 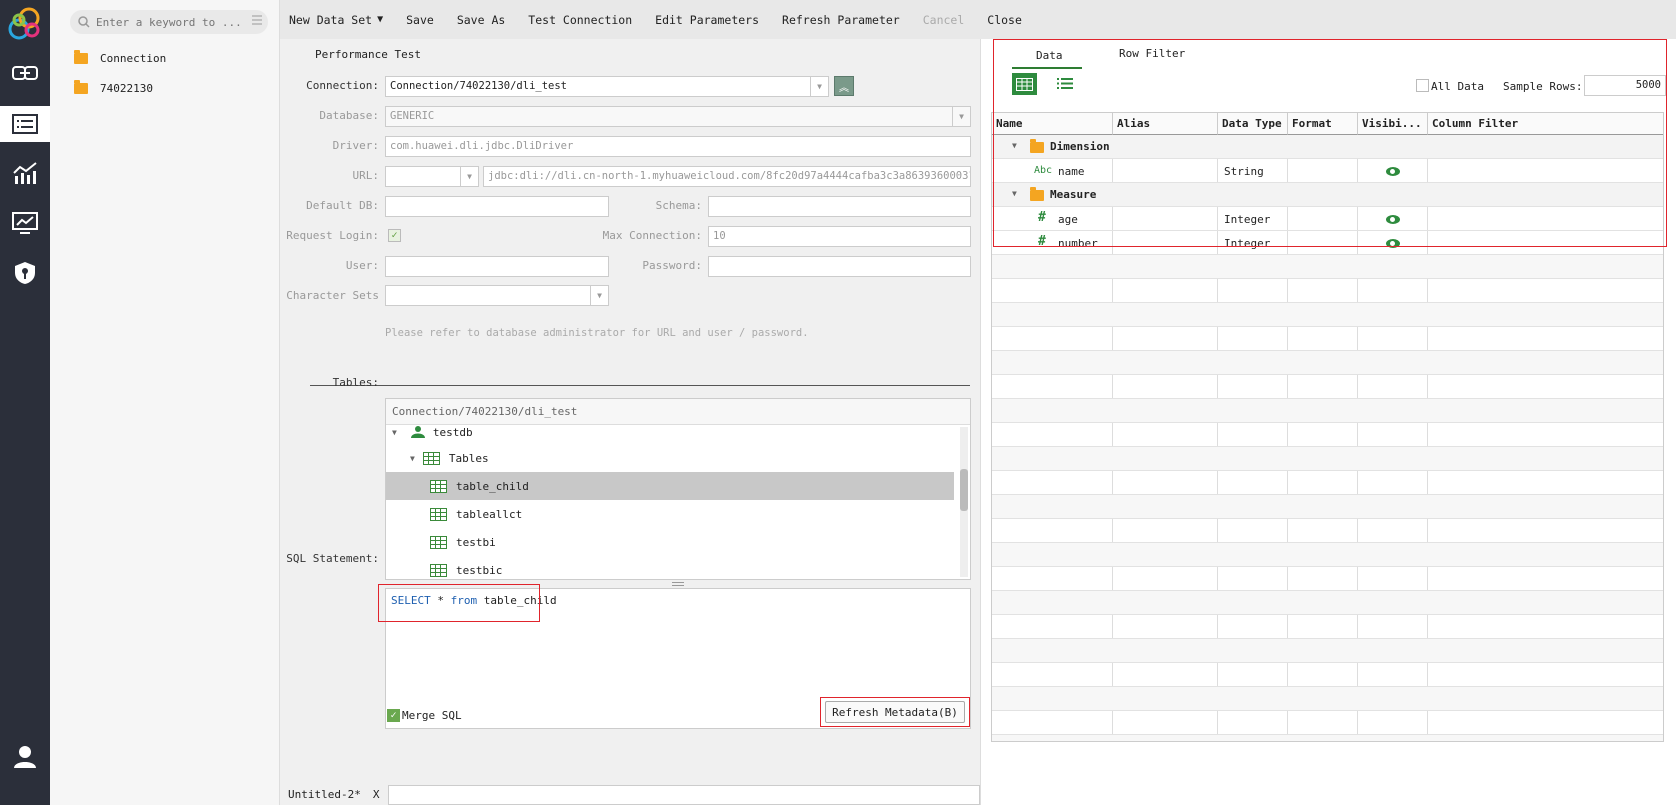 I want to click on shield-icon, so click(x=25, y=273).